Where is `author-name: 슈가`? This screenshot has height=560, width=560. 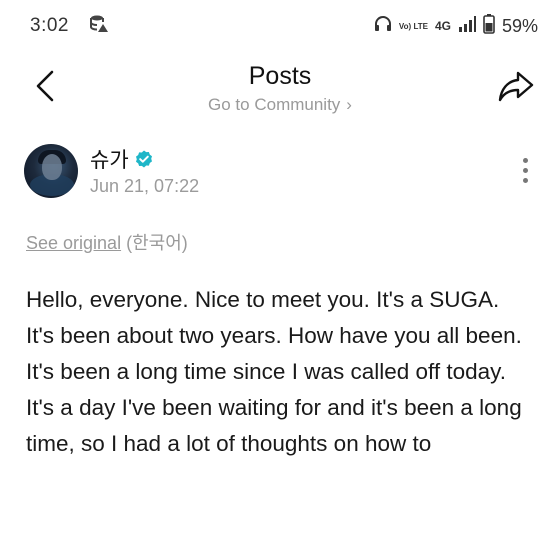 author-name: 슈가 is located at coordinates (109, 160).